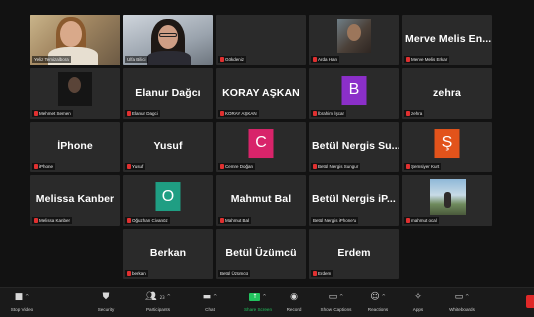 Image resolution: width=534 pixels, height=317 pixels. What do you see at coordinates (354, 93) in the screenshot?
I see `participant-tile: B İbrahim İşcar` at bounding box center [354, 93].